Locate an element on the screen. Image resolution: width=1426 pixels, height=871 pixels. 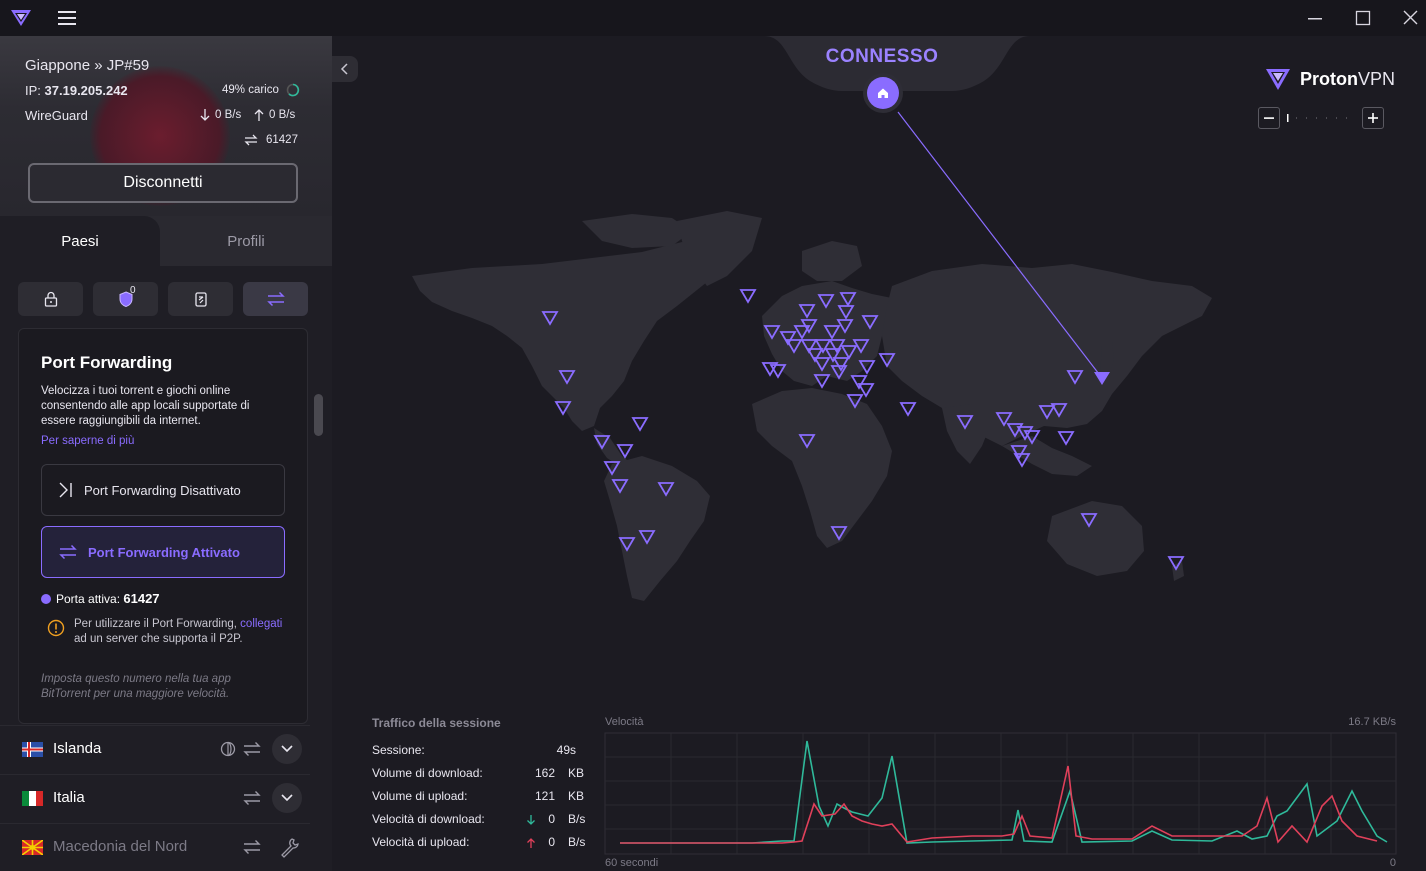
stat-label: Velocità di upload: is located at coordinates (421, 842).